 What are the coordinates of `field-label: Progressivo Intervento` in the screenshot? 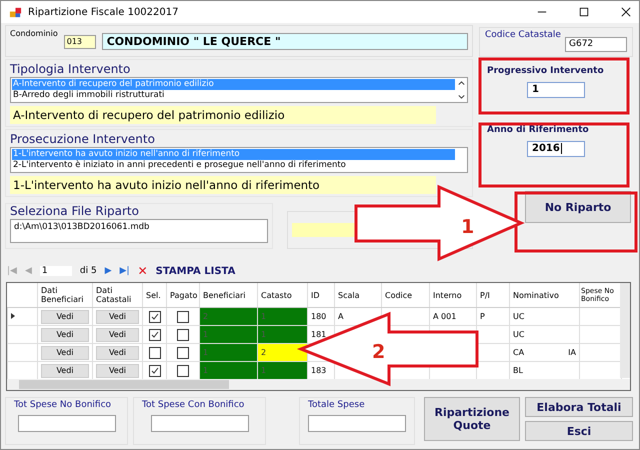 It's located at (546, 71).